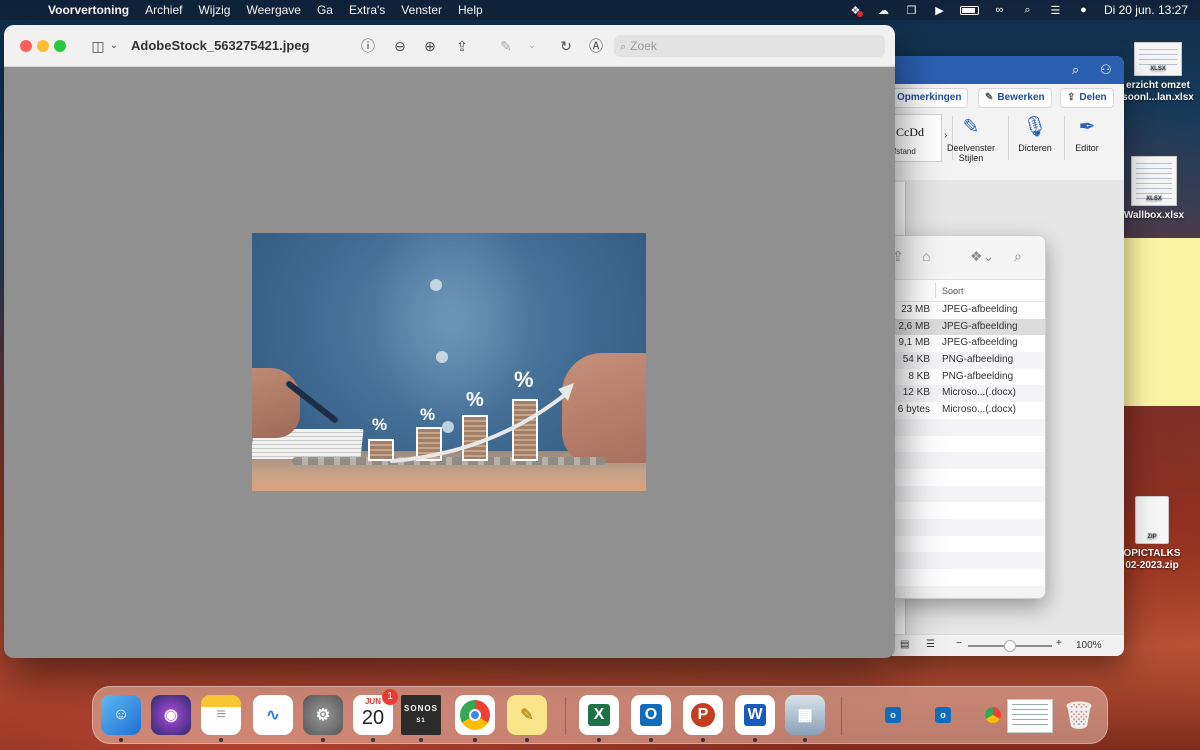 The width and height of the screenshot is (1200, 750). I want to click on control-center-icon: ☰, so click(1055, 10).